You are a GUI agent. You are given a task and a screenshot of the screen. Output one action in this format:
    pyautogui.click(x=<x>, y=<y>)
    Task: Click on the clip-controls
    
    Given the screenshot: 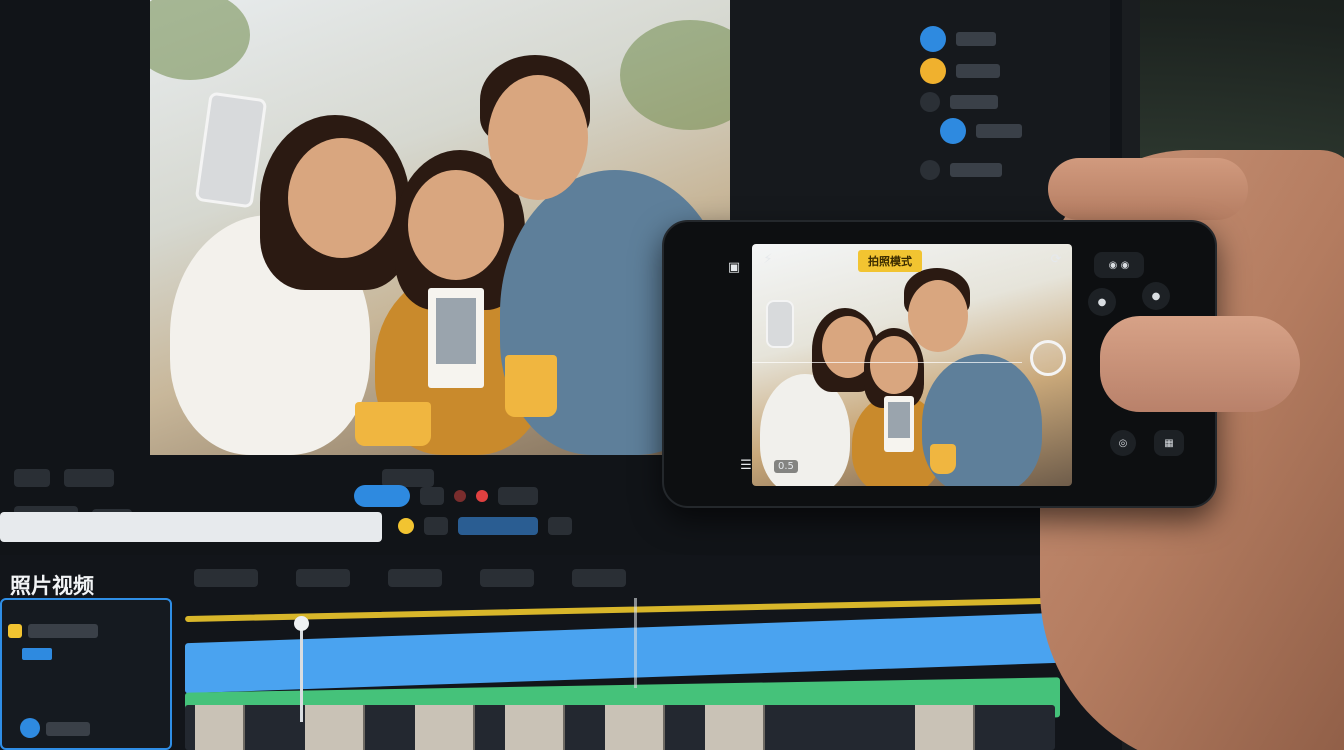 What is the action you would take?
    pyautogui.click(x=529, y=526)
    